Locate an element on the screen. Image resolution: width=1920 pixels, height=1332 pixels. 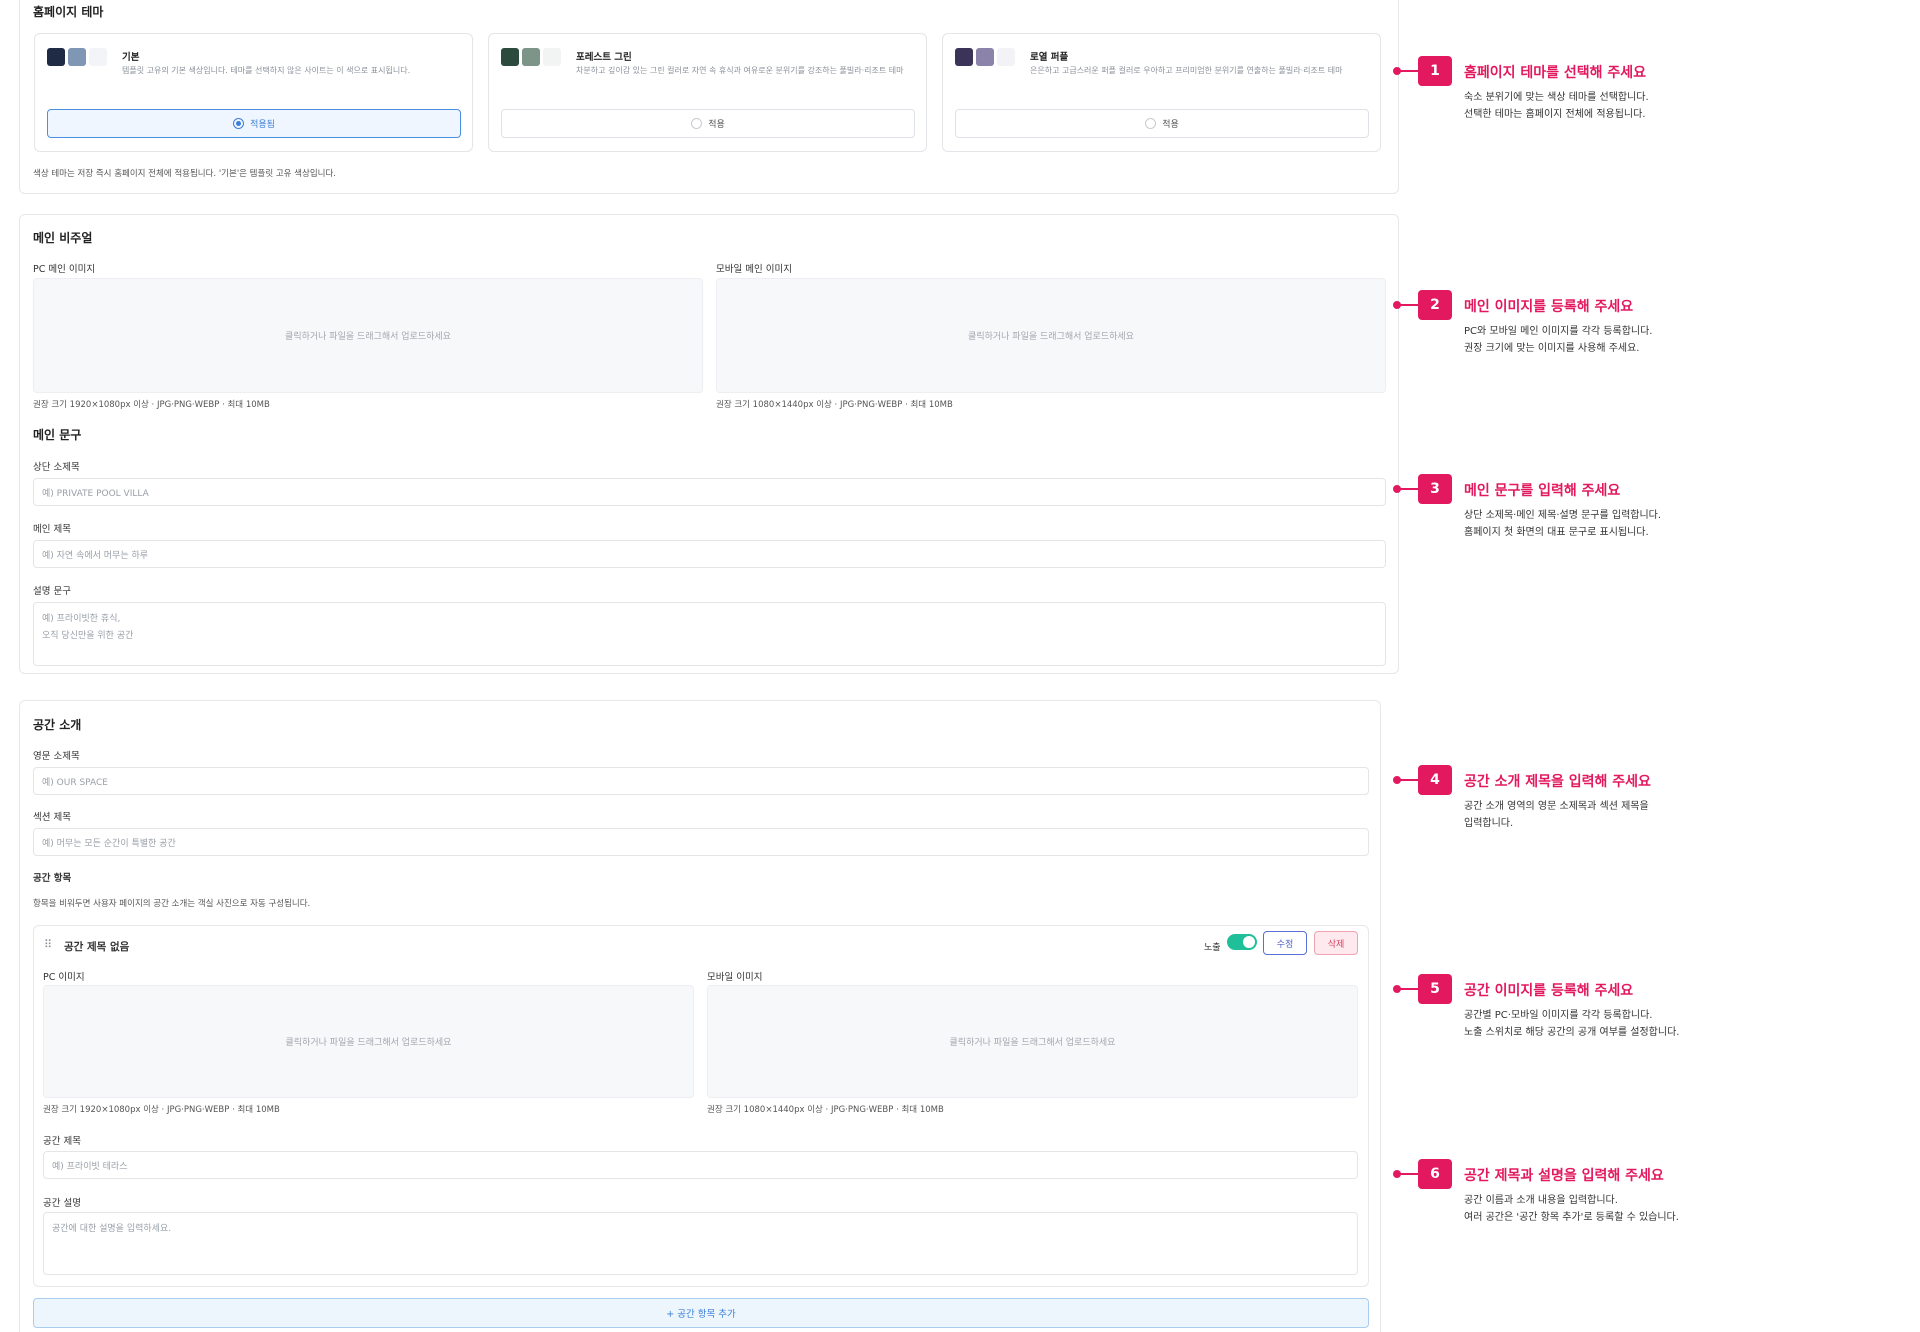
main-heading-label: 메인 제목 is located at coordinates (52, 529).